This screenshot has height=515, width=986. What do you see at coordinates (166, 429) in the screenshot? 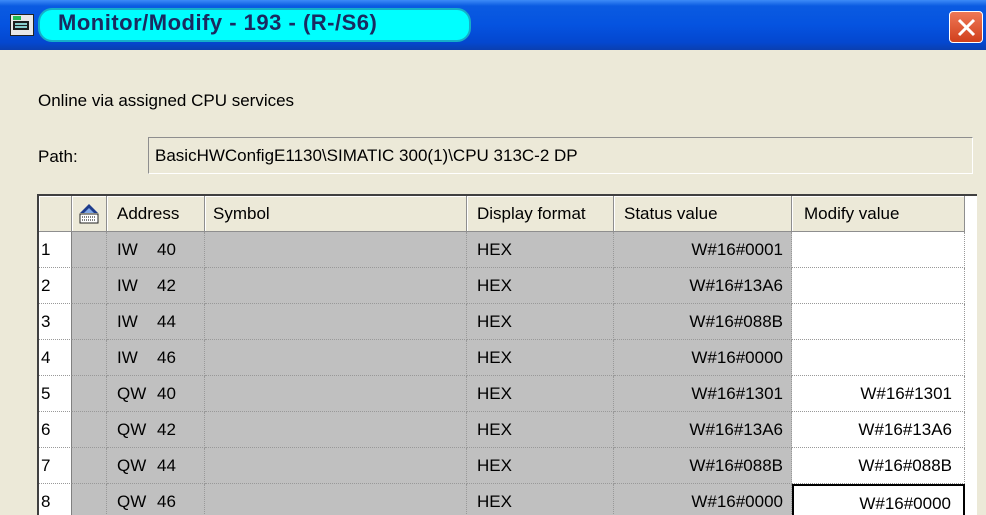
I see `address-offset: 42` at bounding box center [166, 429].